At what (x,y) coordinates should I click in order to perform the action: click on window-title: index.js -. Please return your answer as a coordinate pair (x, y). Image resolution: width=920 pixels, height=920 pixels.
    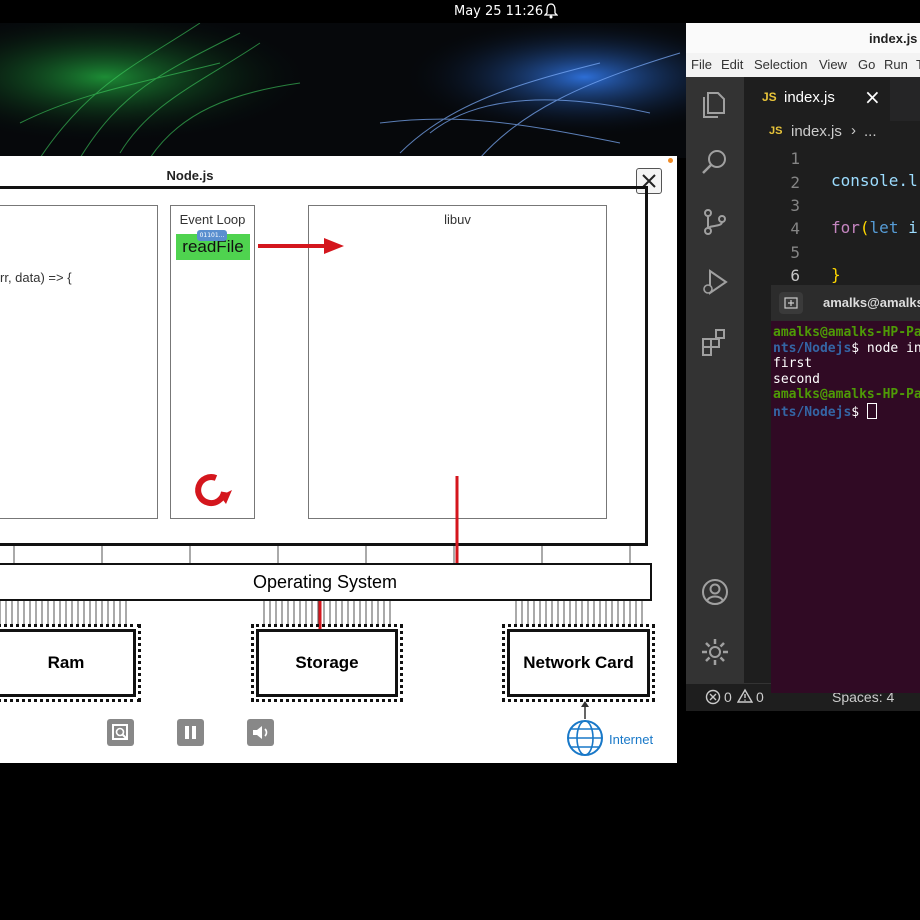
    Looking at the image, I should click on (894, 38).